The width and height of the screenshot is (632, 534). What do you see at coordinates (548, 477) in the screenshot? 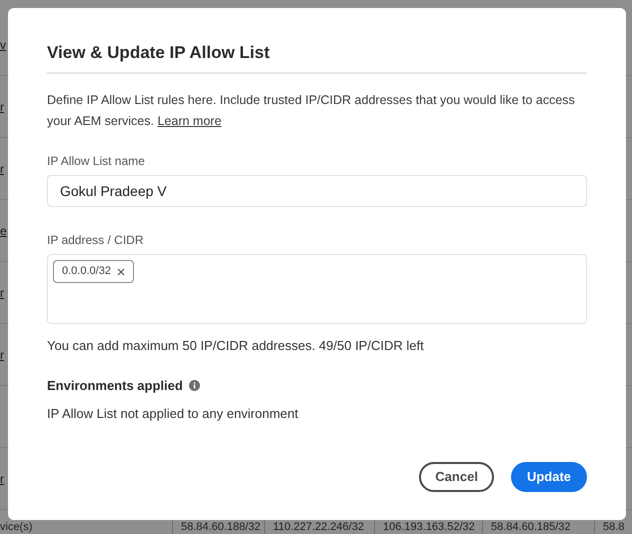
I see `update-button: Update` at bounding box center [548, 477].